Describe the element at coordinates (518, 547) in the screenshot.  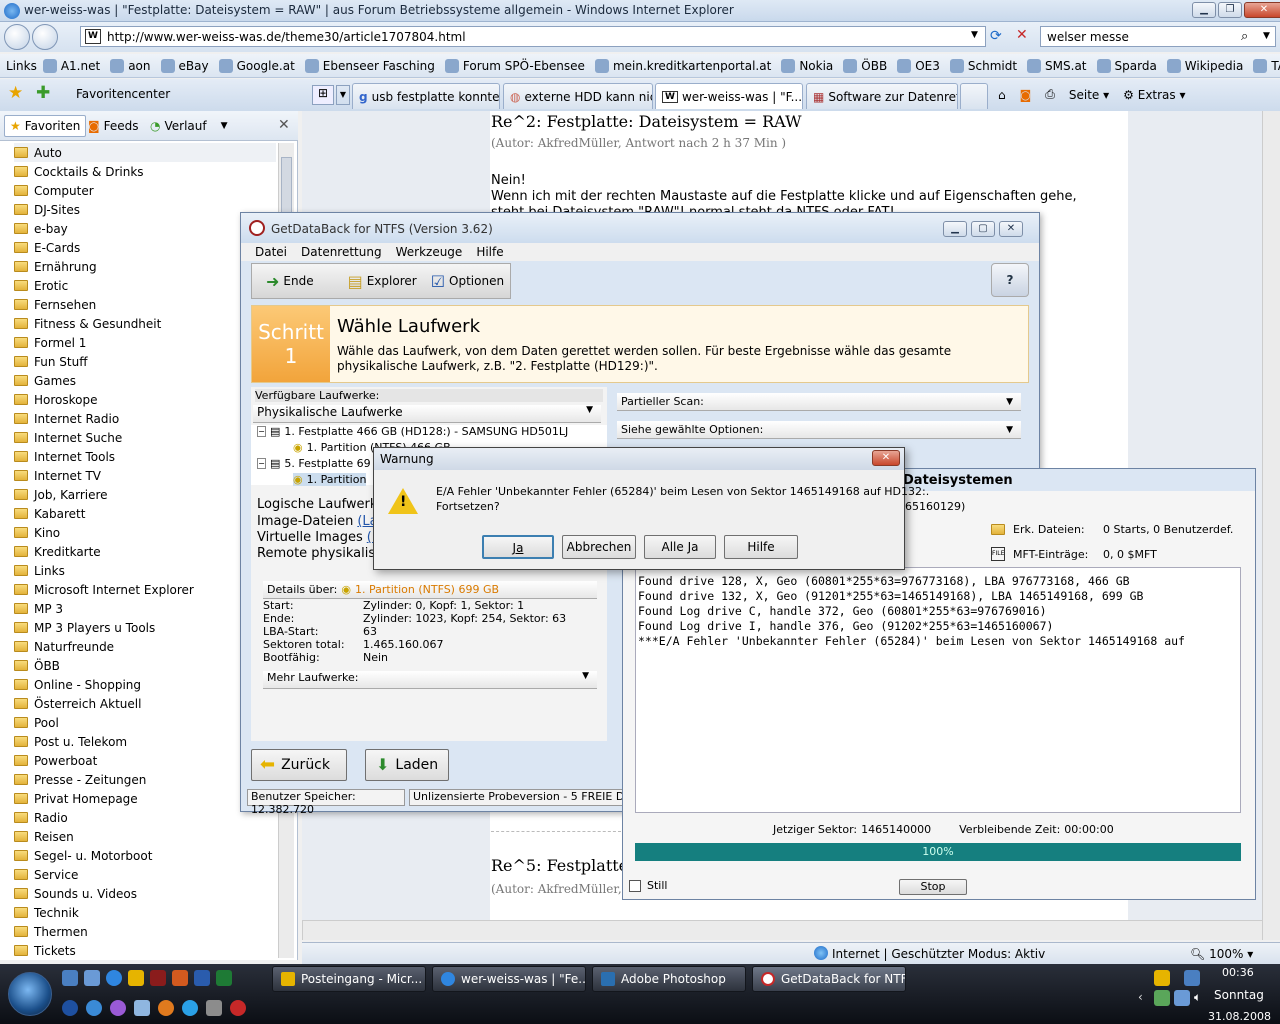
I see `yes-button: Ja` at that location.